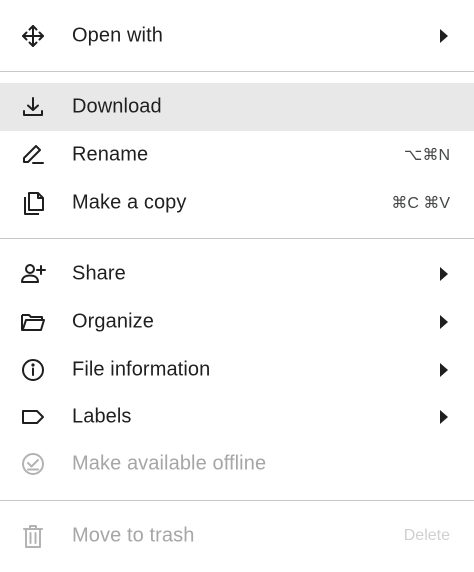 The image size is (474, 572). I want to click on menu-item-label: Make available offline, so click(169, 463).